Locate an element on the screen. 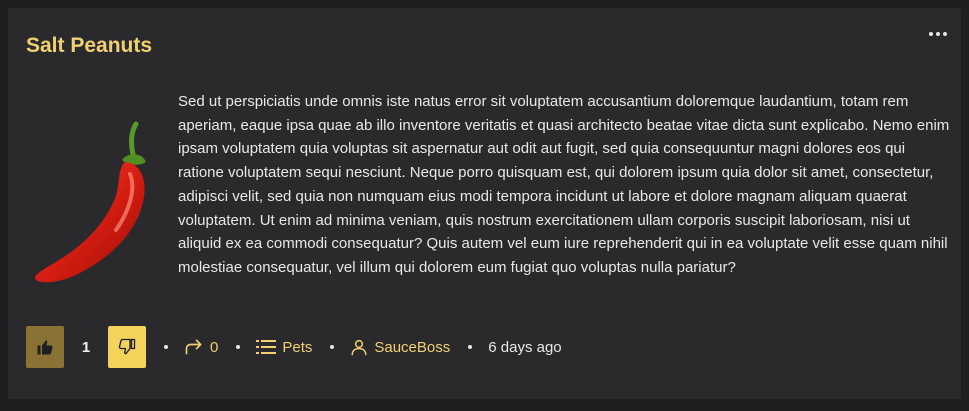  community-name: Pets is located at coordinates (297, 347).